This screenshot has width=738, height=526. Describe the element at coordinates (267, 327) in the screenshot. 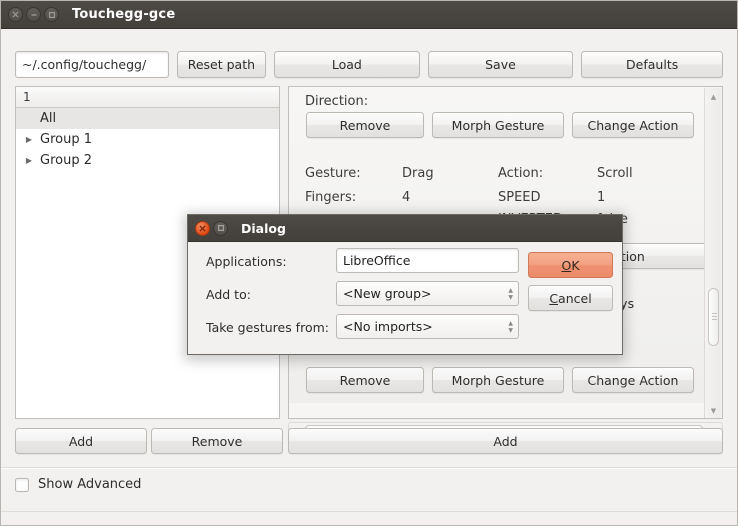

I see `take-gestures-from-label: Take gestures from:` at that location.